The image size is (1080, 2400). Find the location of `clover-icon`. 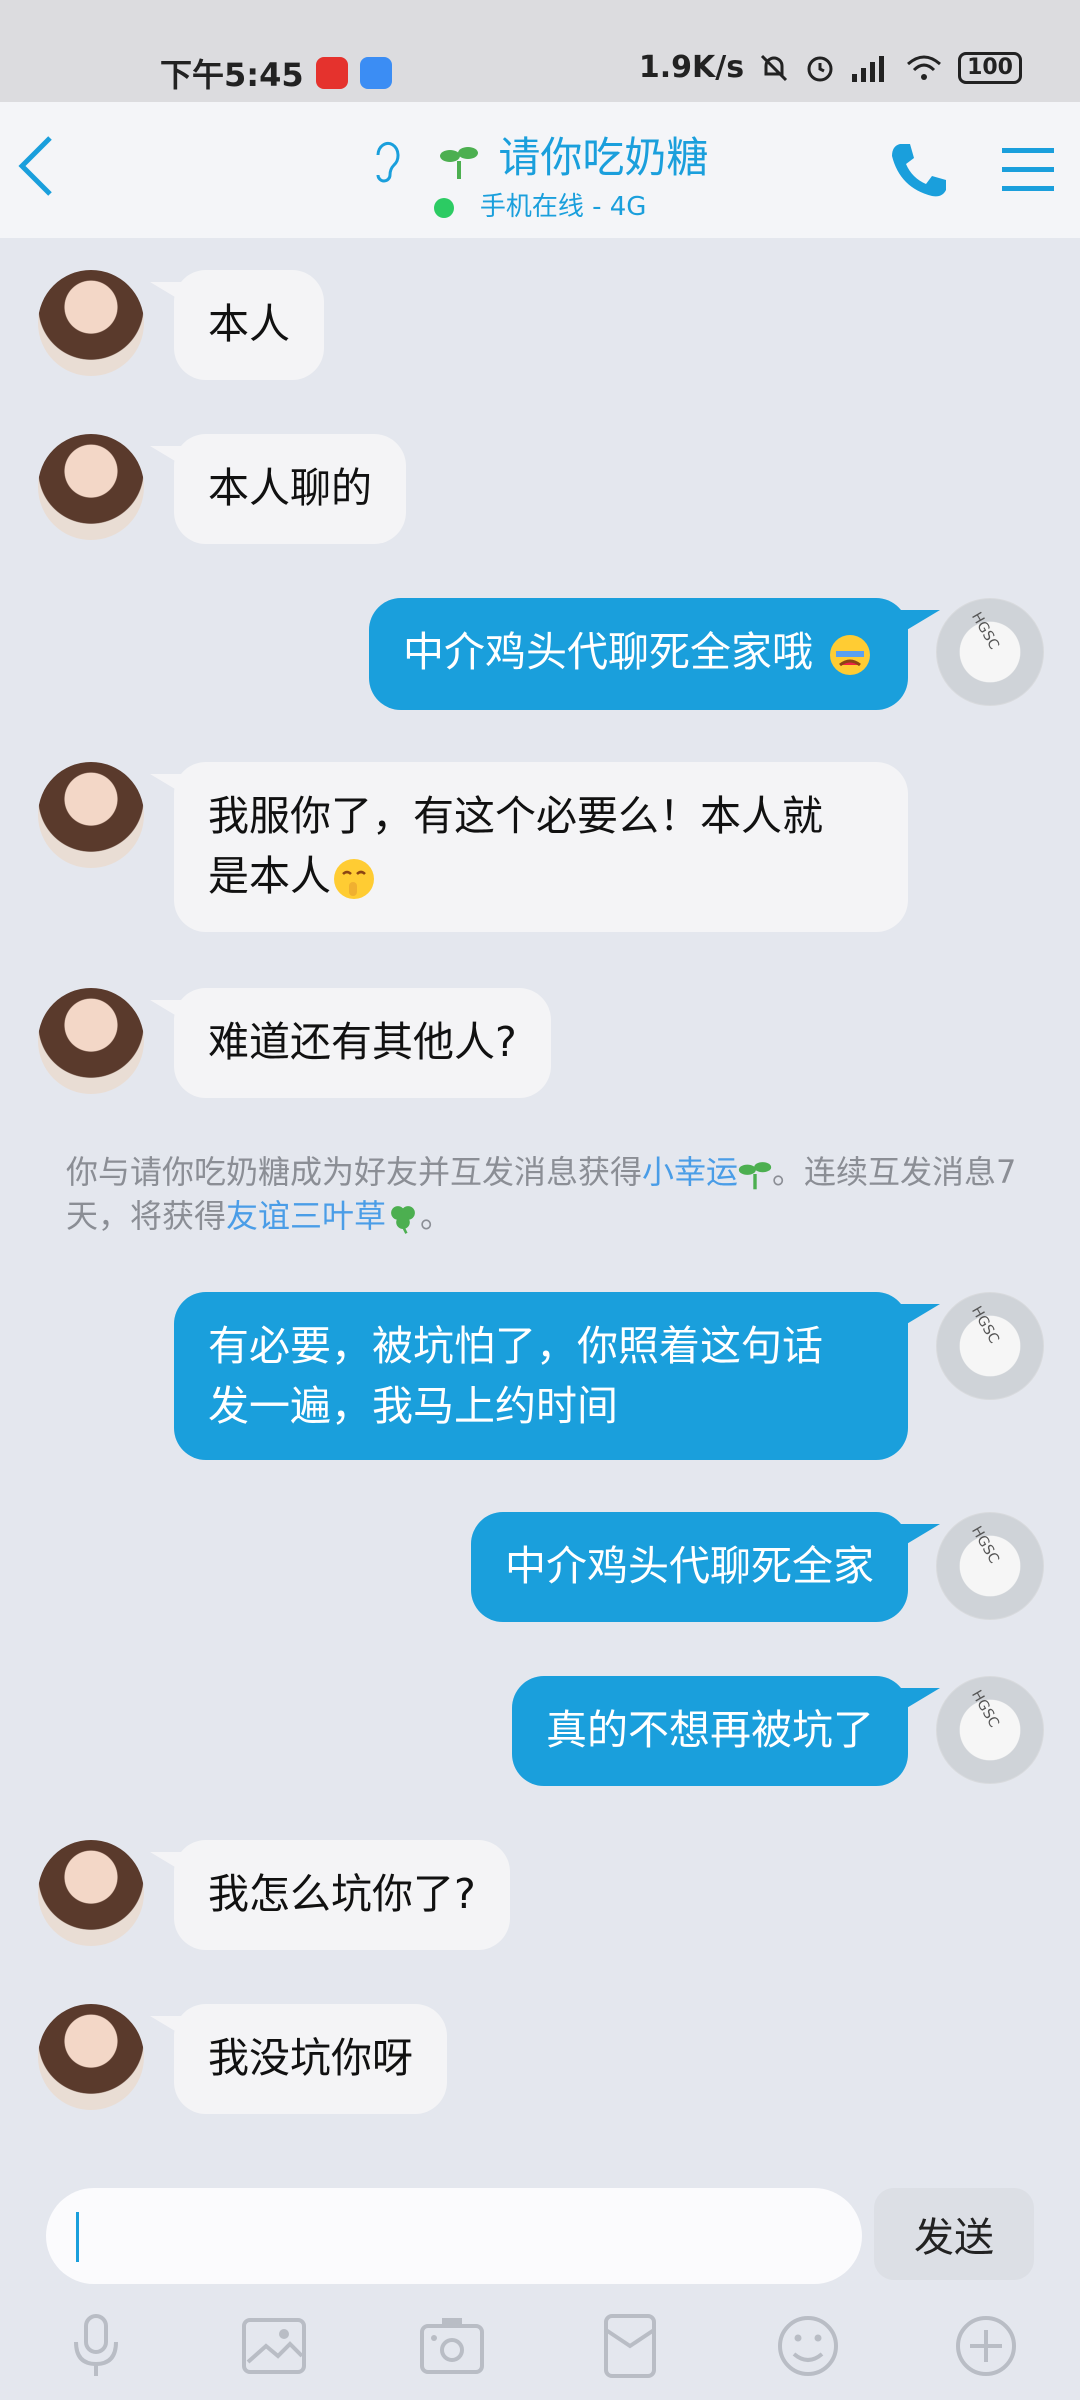

clover-icon is located at coordinates (403, 1220).